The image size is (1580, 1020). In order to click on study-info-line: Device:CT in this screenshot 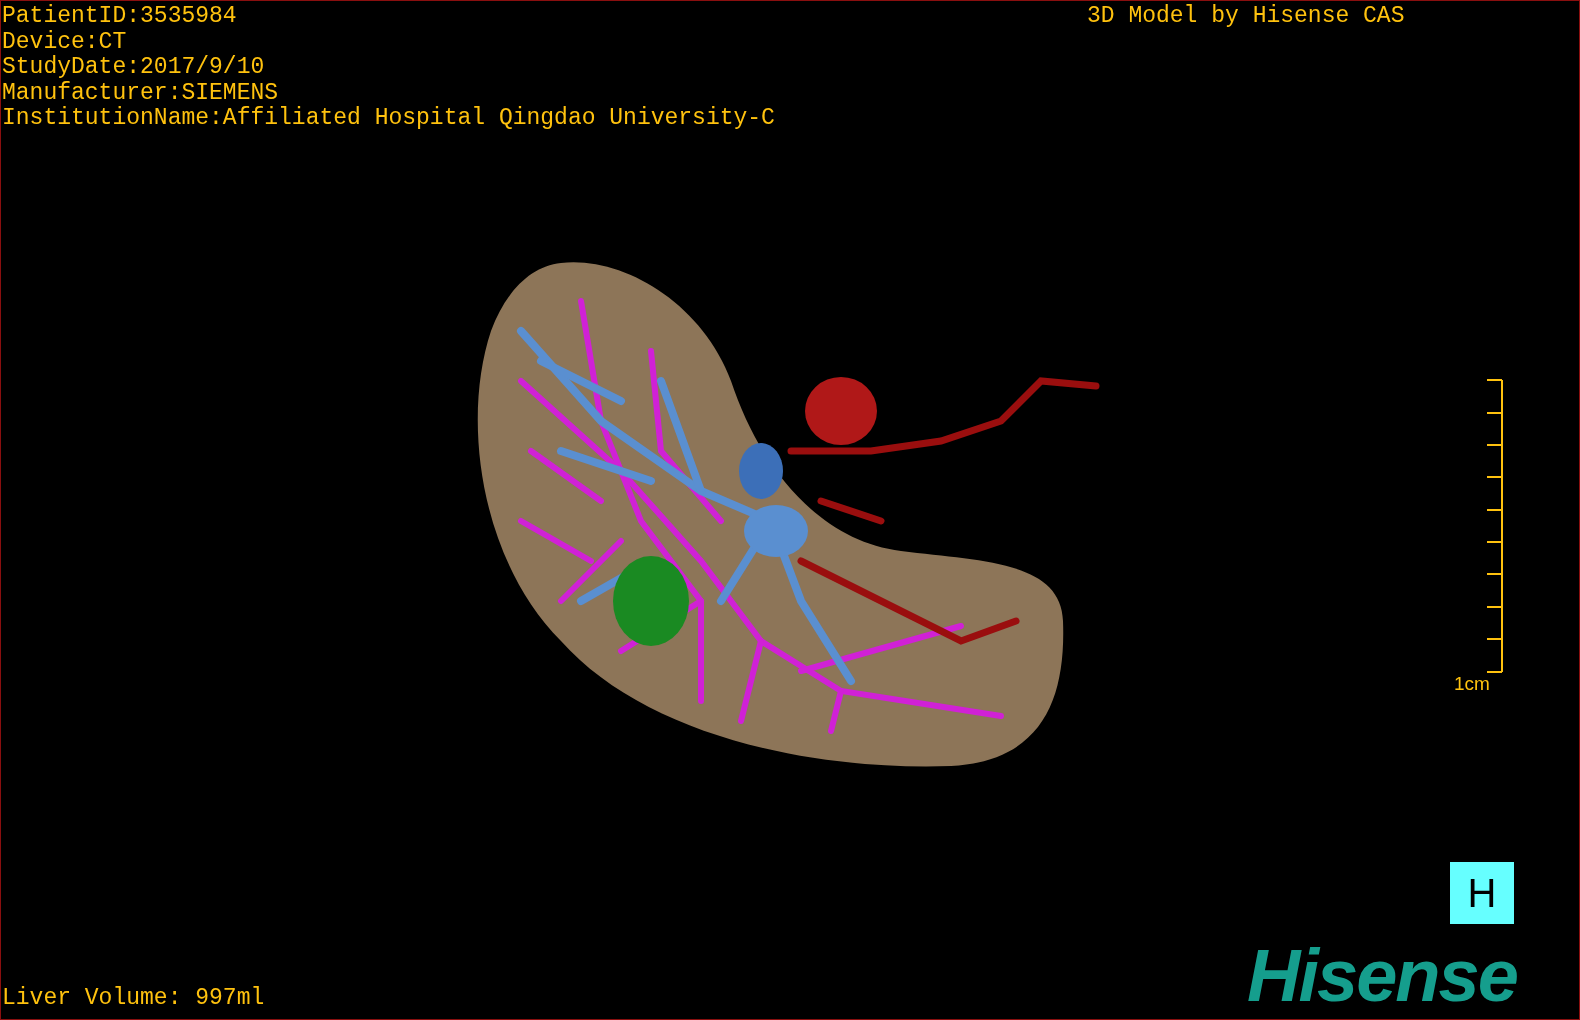, I will do `click(65, 42)`.